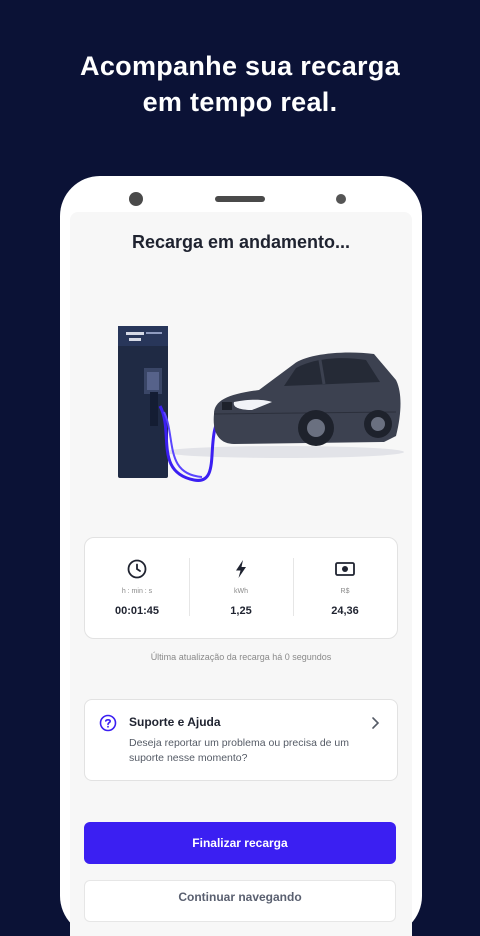 The width and height of the screenshot is (480, 936). Describe the element at coordinates (341, 199) in the screenshot. I see `proximity-sensor` at that location.